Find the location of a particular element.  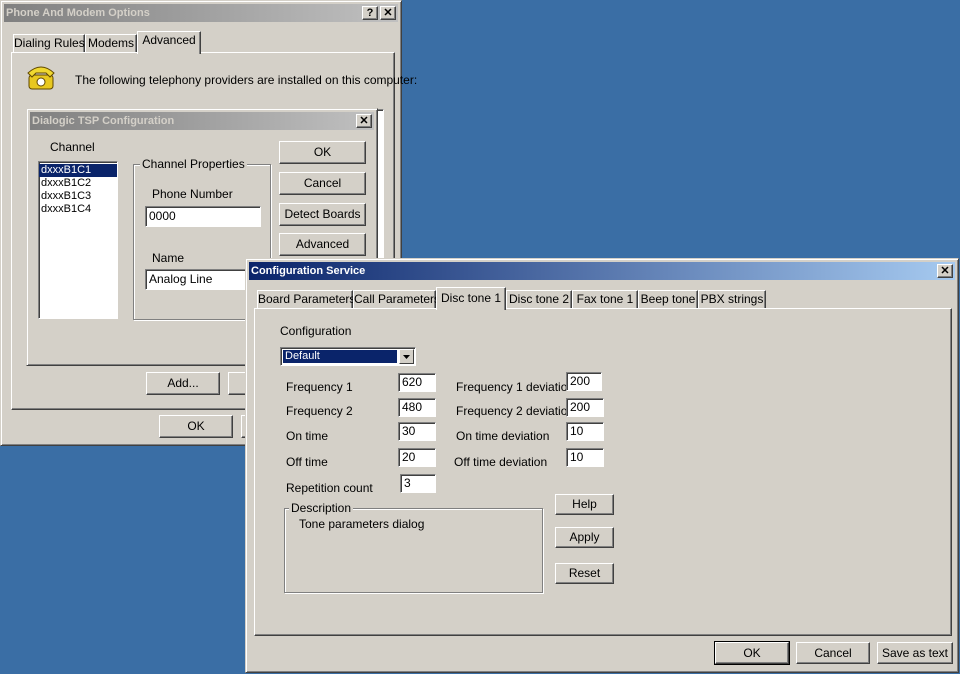

name-label: Name is located at coordinates (168, 258).